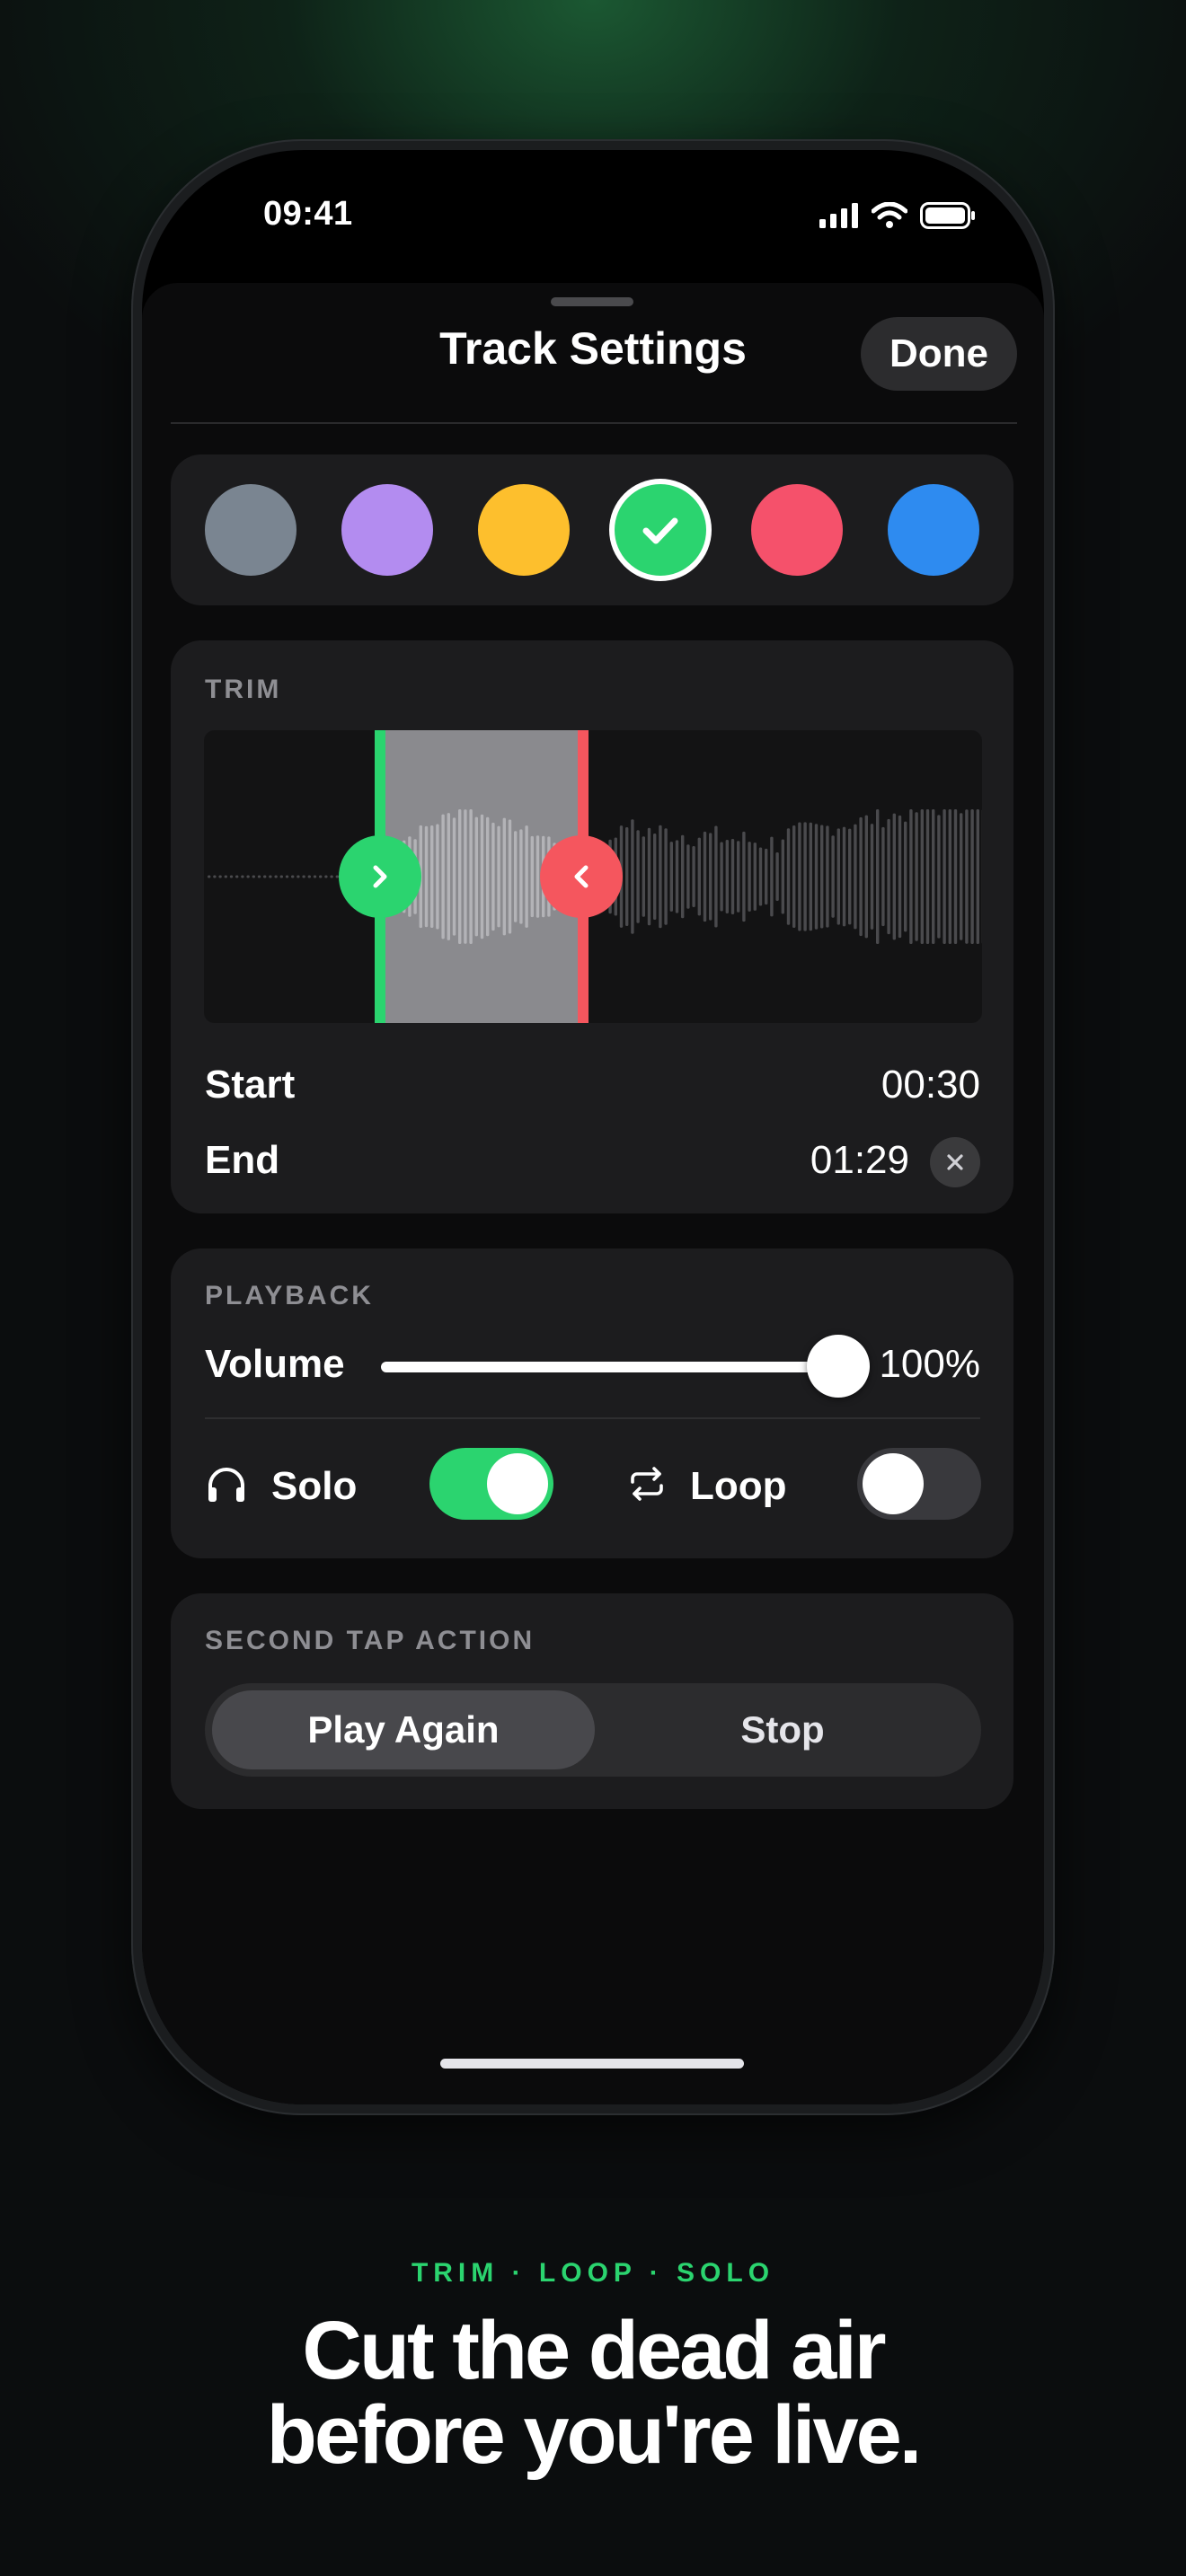 This screenshot has width=1186, height=2576. I want to click on sheet-grabber, so click(592, 301).